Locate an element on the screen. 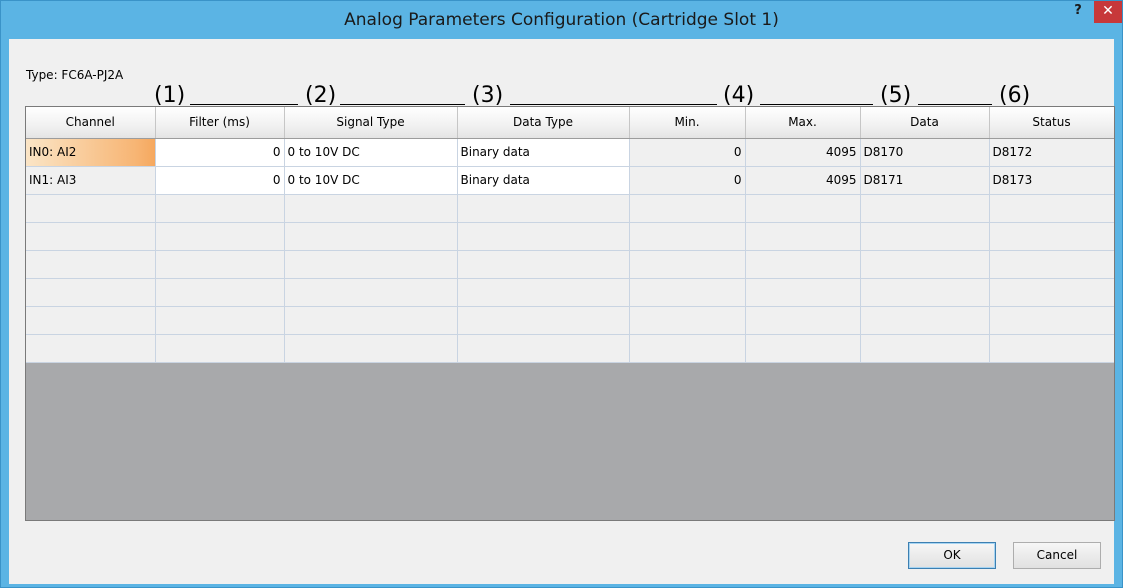 The height and width of the screenshot is (588, 1123). column-header-filter: Filter (ms) is located at coordinates (220, 123).